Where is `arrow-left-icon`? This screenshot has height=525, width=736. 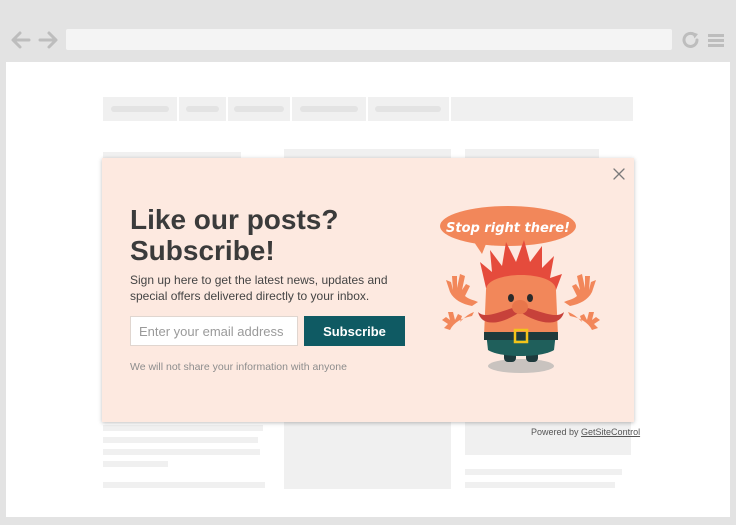 arrow-left-icon is located at coordinates (21, 40).